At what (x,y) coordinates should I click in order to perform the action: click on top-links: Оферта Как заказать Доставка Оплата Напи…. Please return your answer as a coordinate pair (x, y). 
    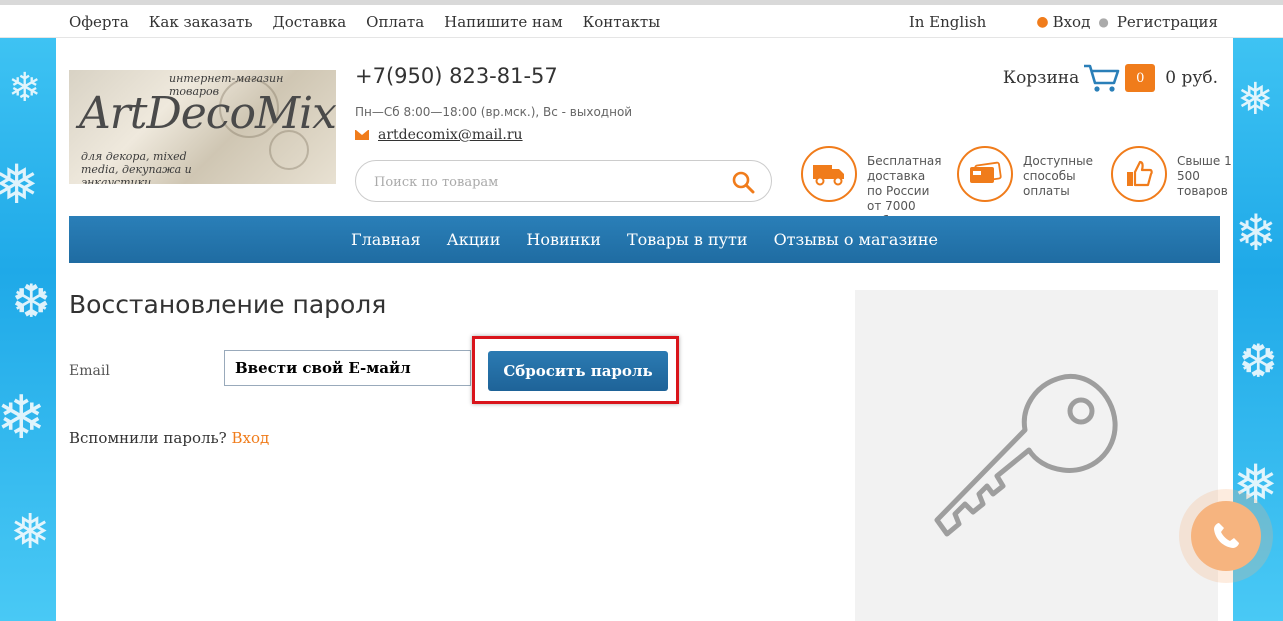
    Looking at the image, I should click on (374, 22).